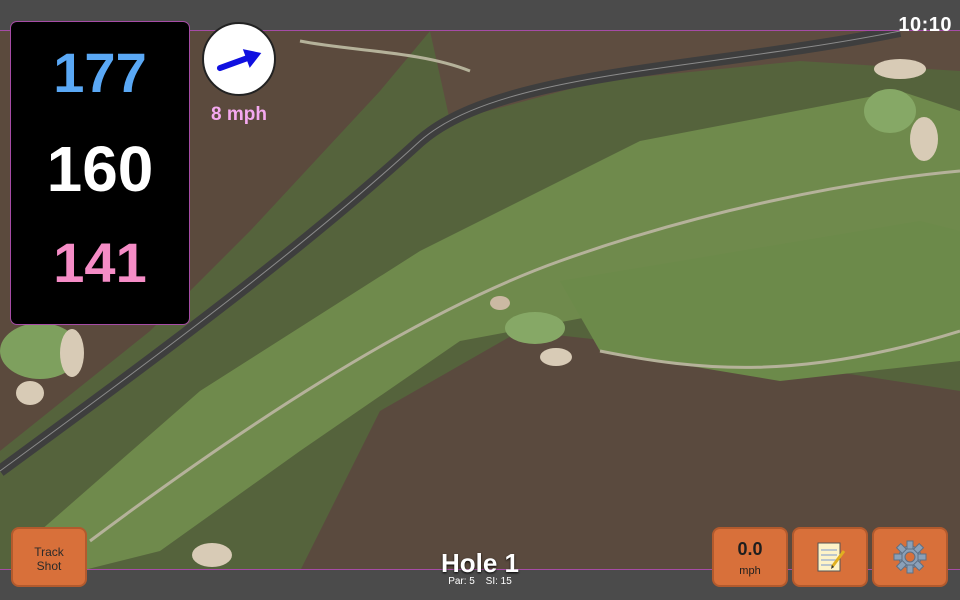 This screenshot has width=960, height=600. What do you see at coordinates (100, 262) in the screenshot?
I see `front-yardage: 141` at bounding box center [100, 262].